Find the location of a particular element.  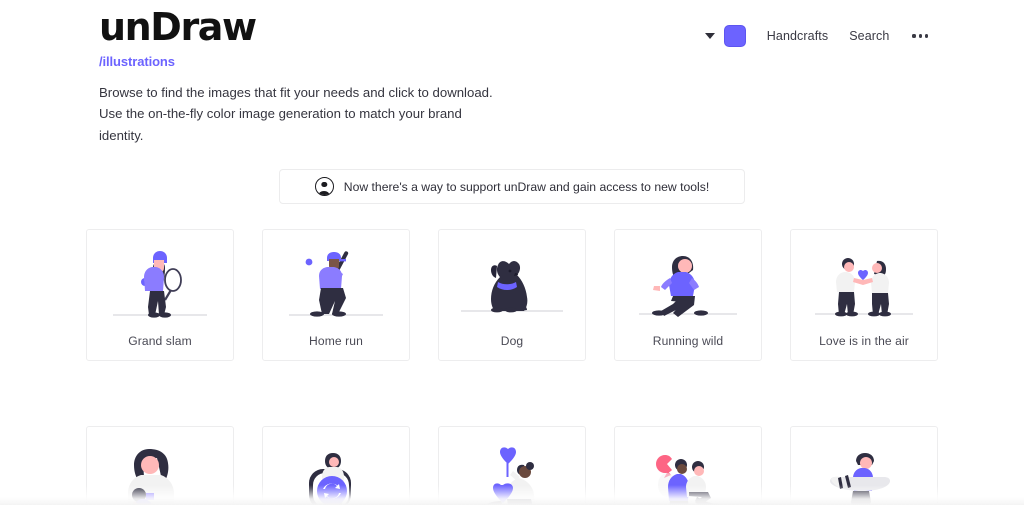

header-nav: Handcrafts Search is located at coordinates (817, 27).